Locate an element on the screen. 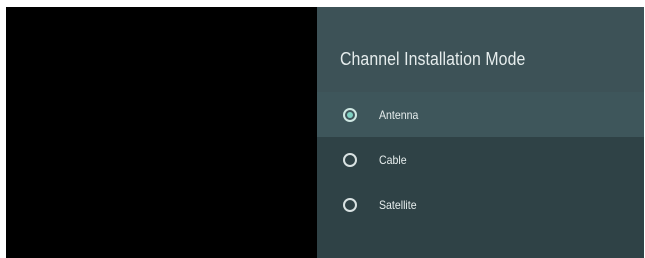  option-cable: Cable is located at coordinates (480, 159).